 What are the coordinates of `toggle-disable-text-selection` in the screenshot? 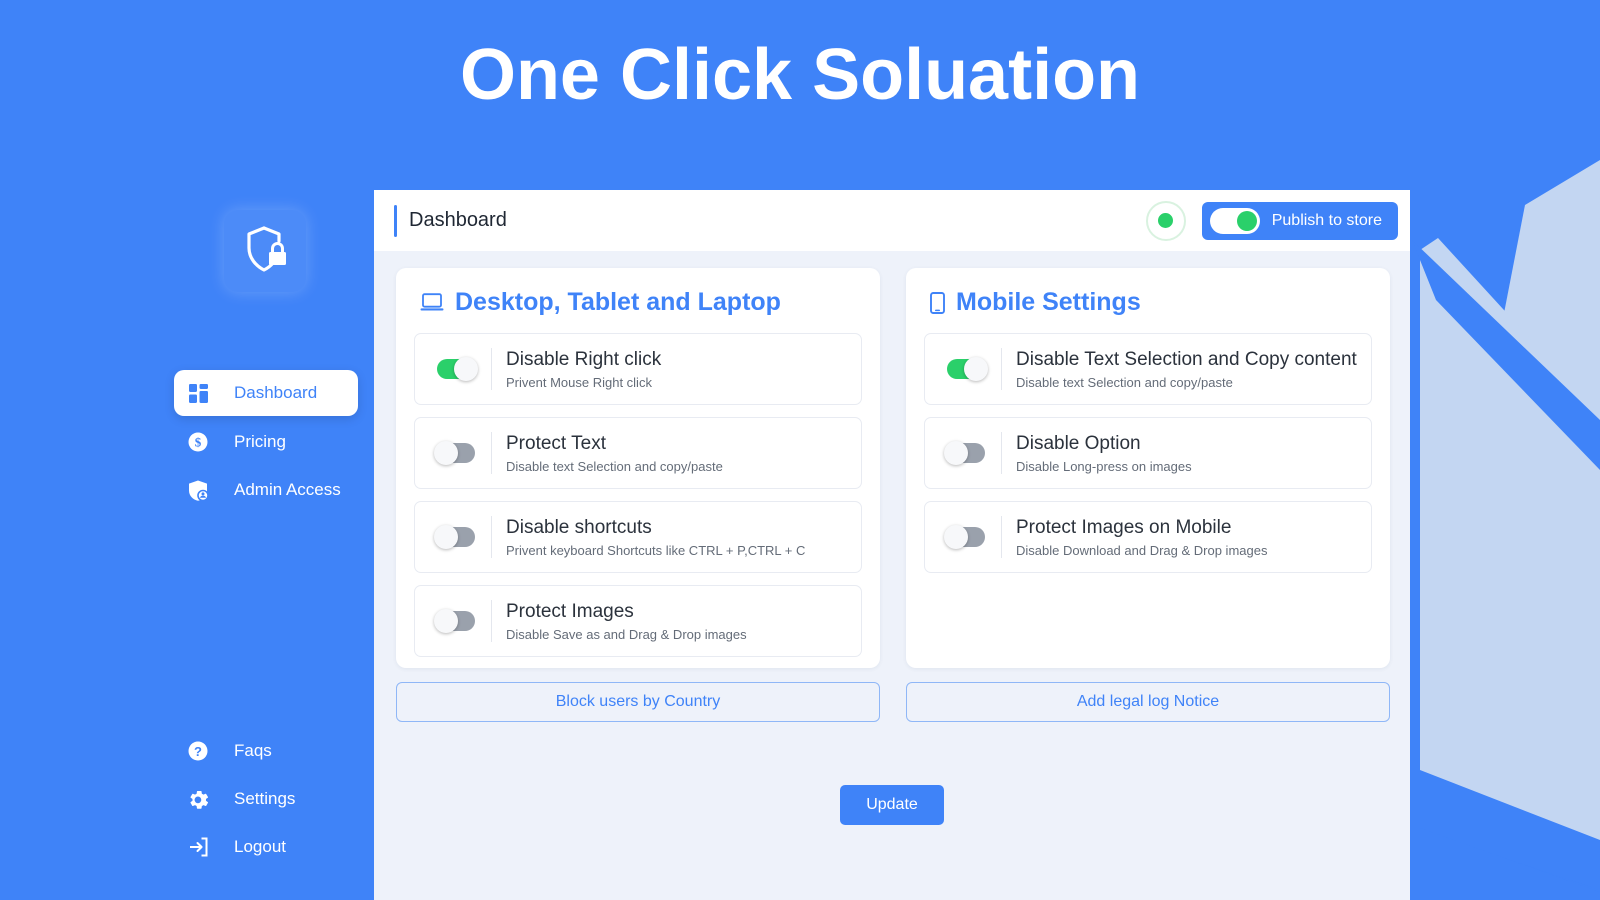 It's located at (967, 369).